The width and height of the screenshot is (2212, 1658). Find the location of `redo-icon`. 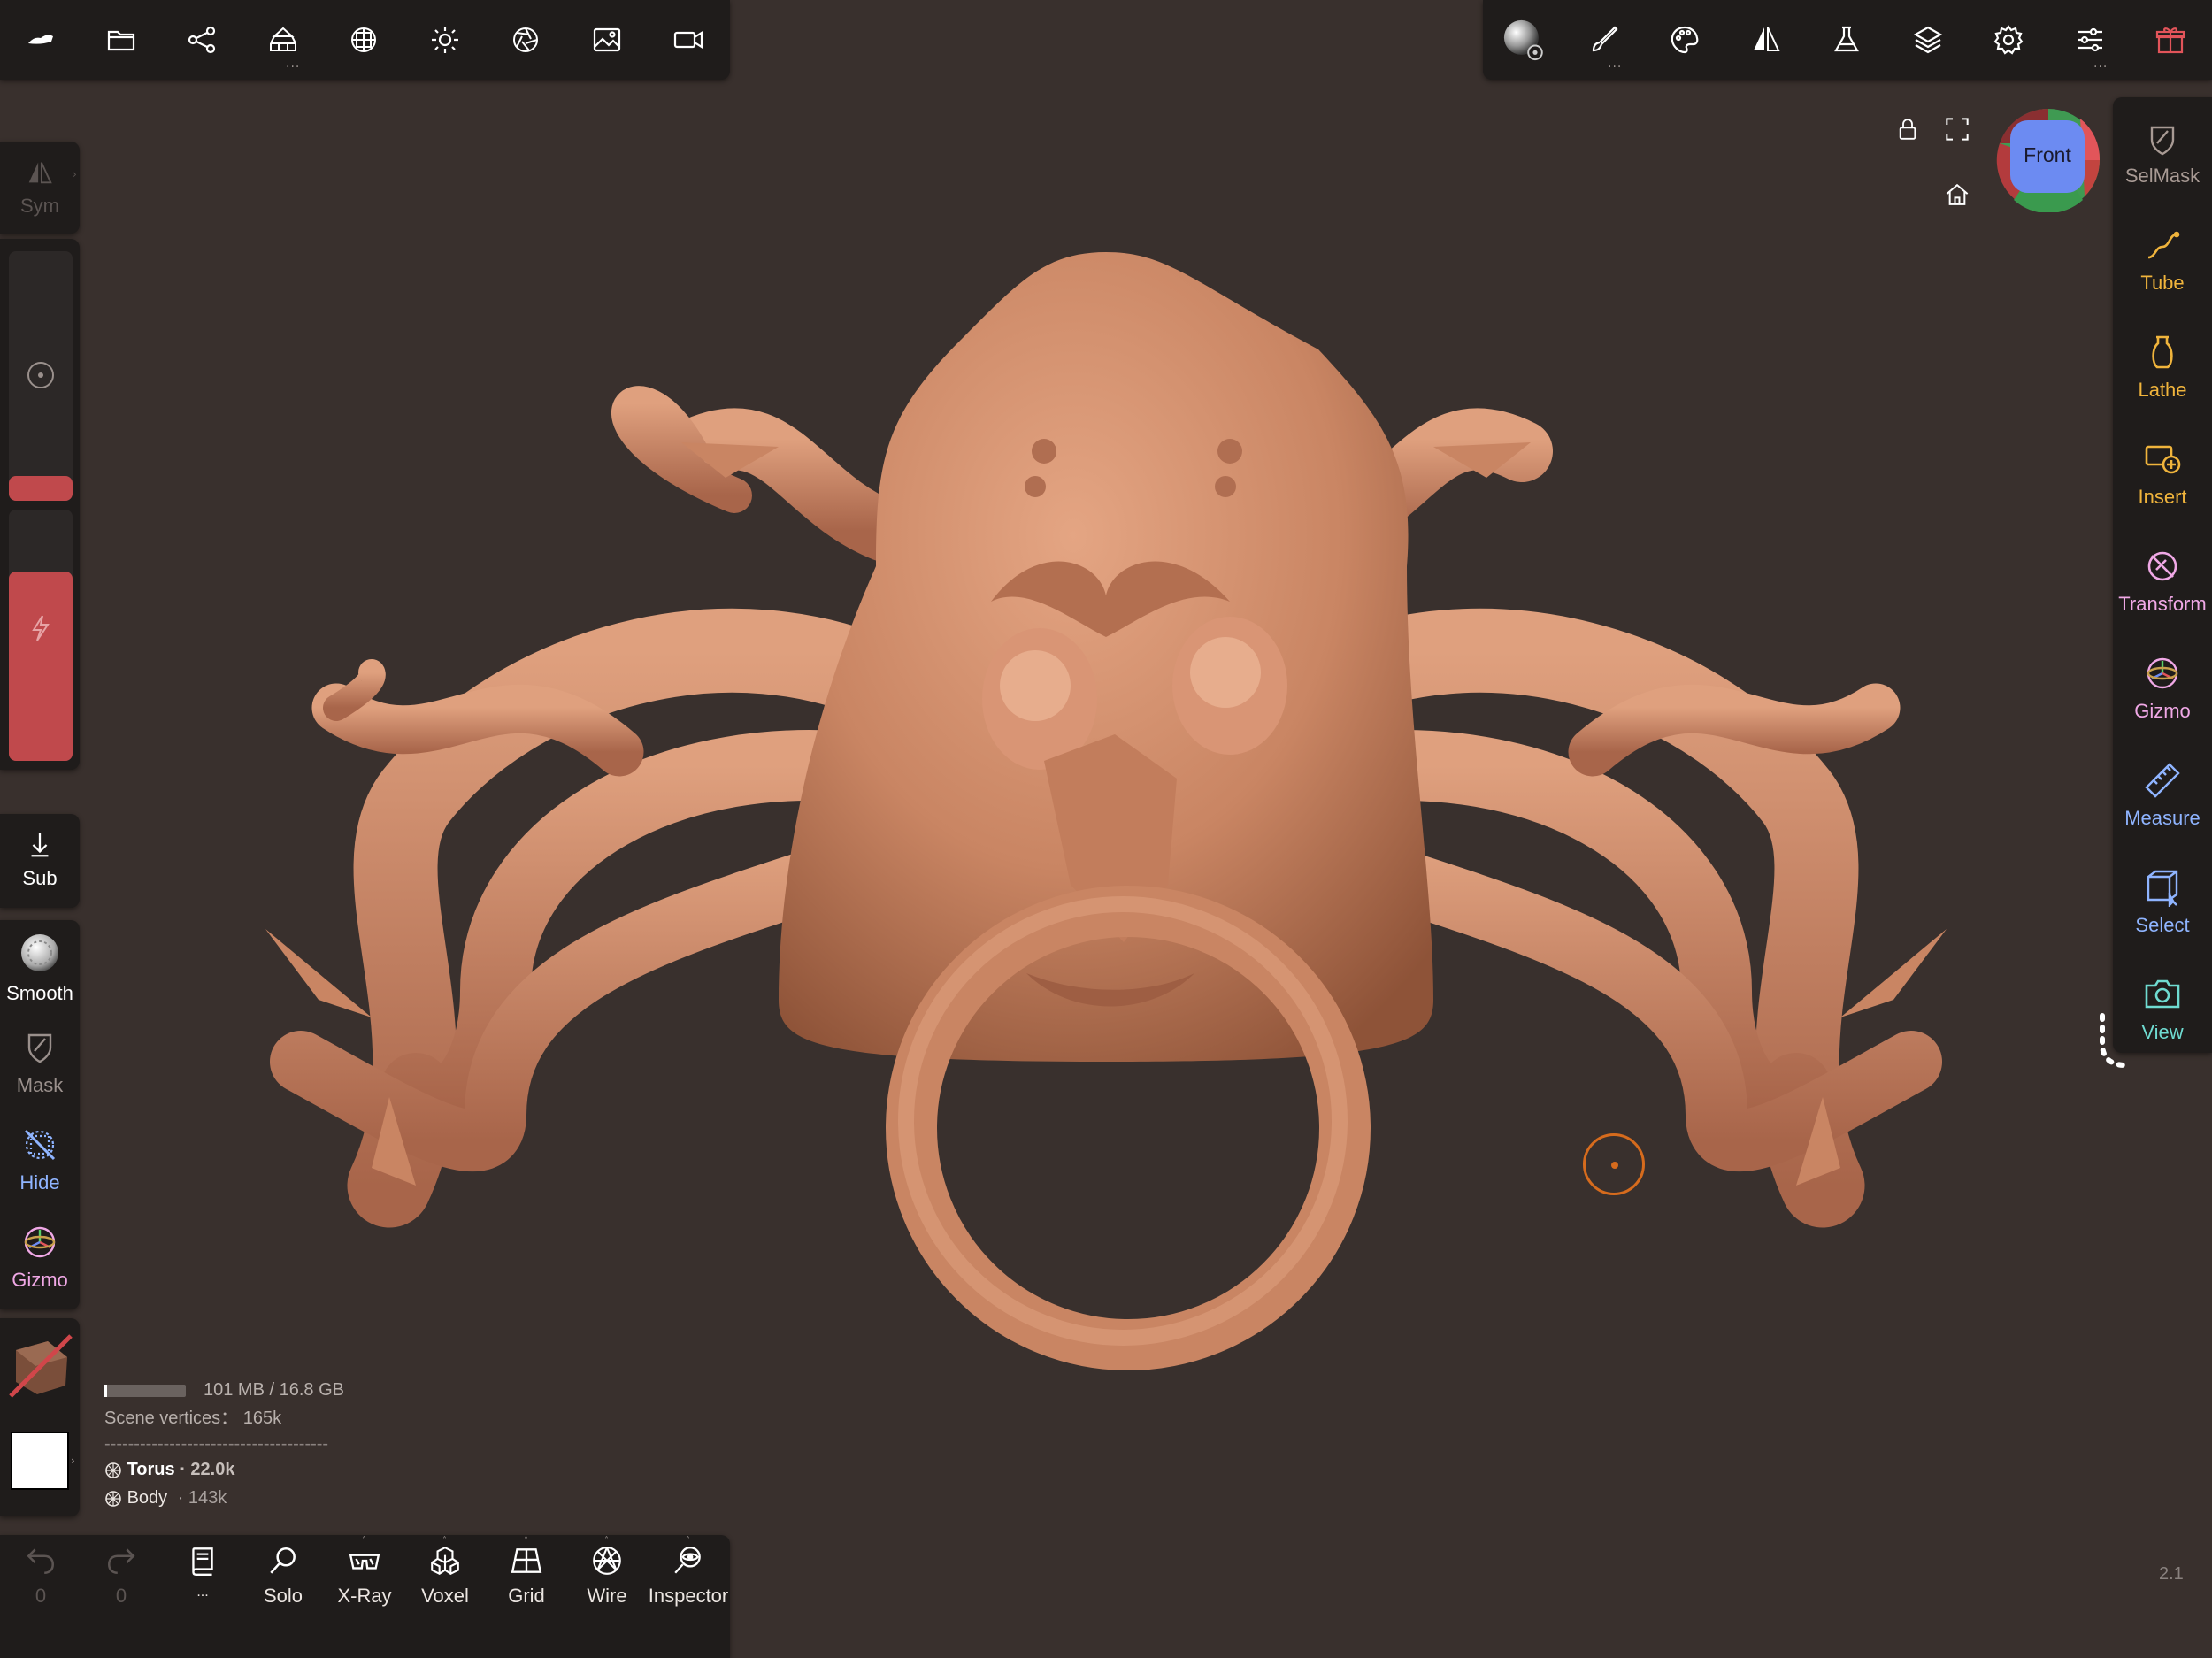

redo-icon is located at coordinates (122, 1561).